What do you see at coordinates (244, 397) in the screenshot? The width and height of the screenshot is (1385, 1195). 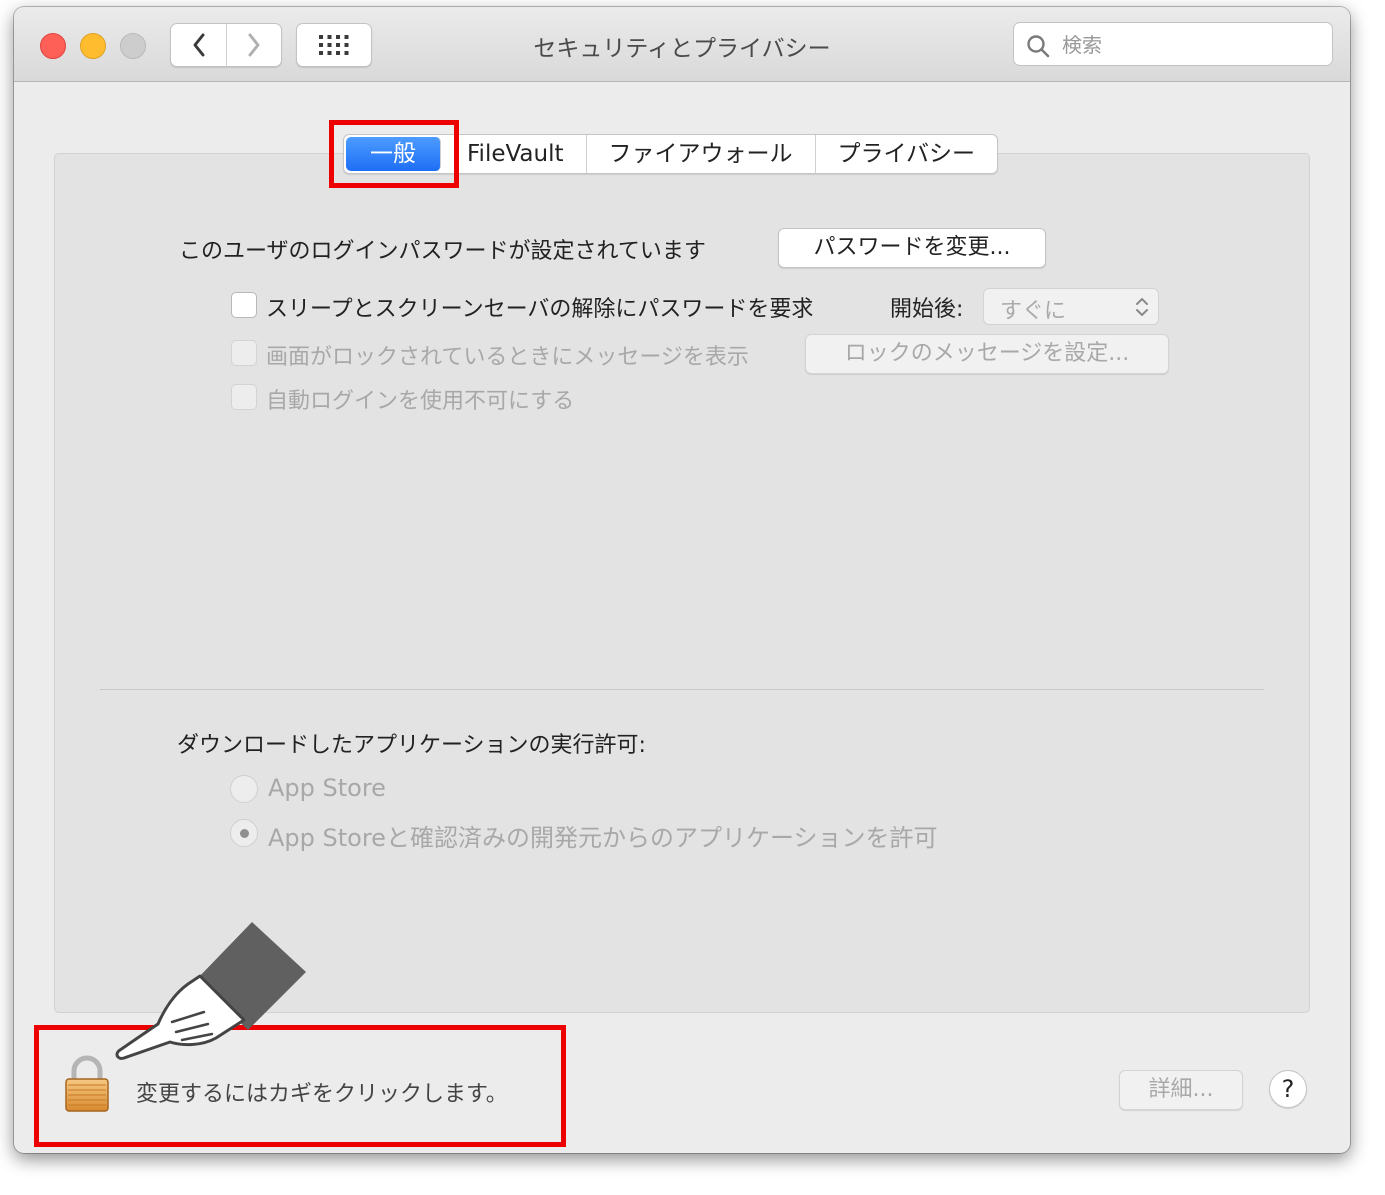 I see `disable-autologin-checkbox` at bounding box center [244, 397].